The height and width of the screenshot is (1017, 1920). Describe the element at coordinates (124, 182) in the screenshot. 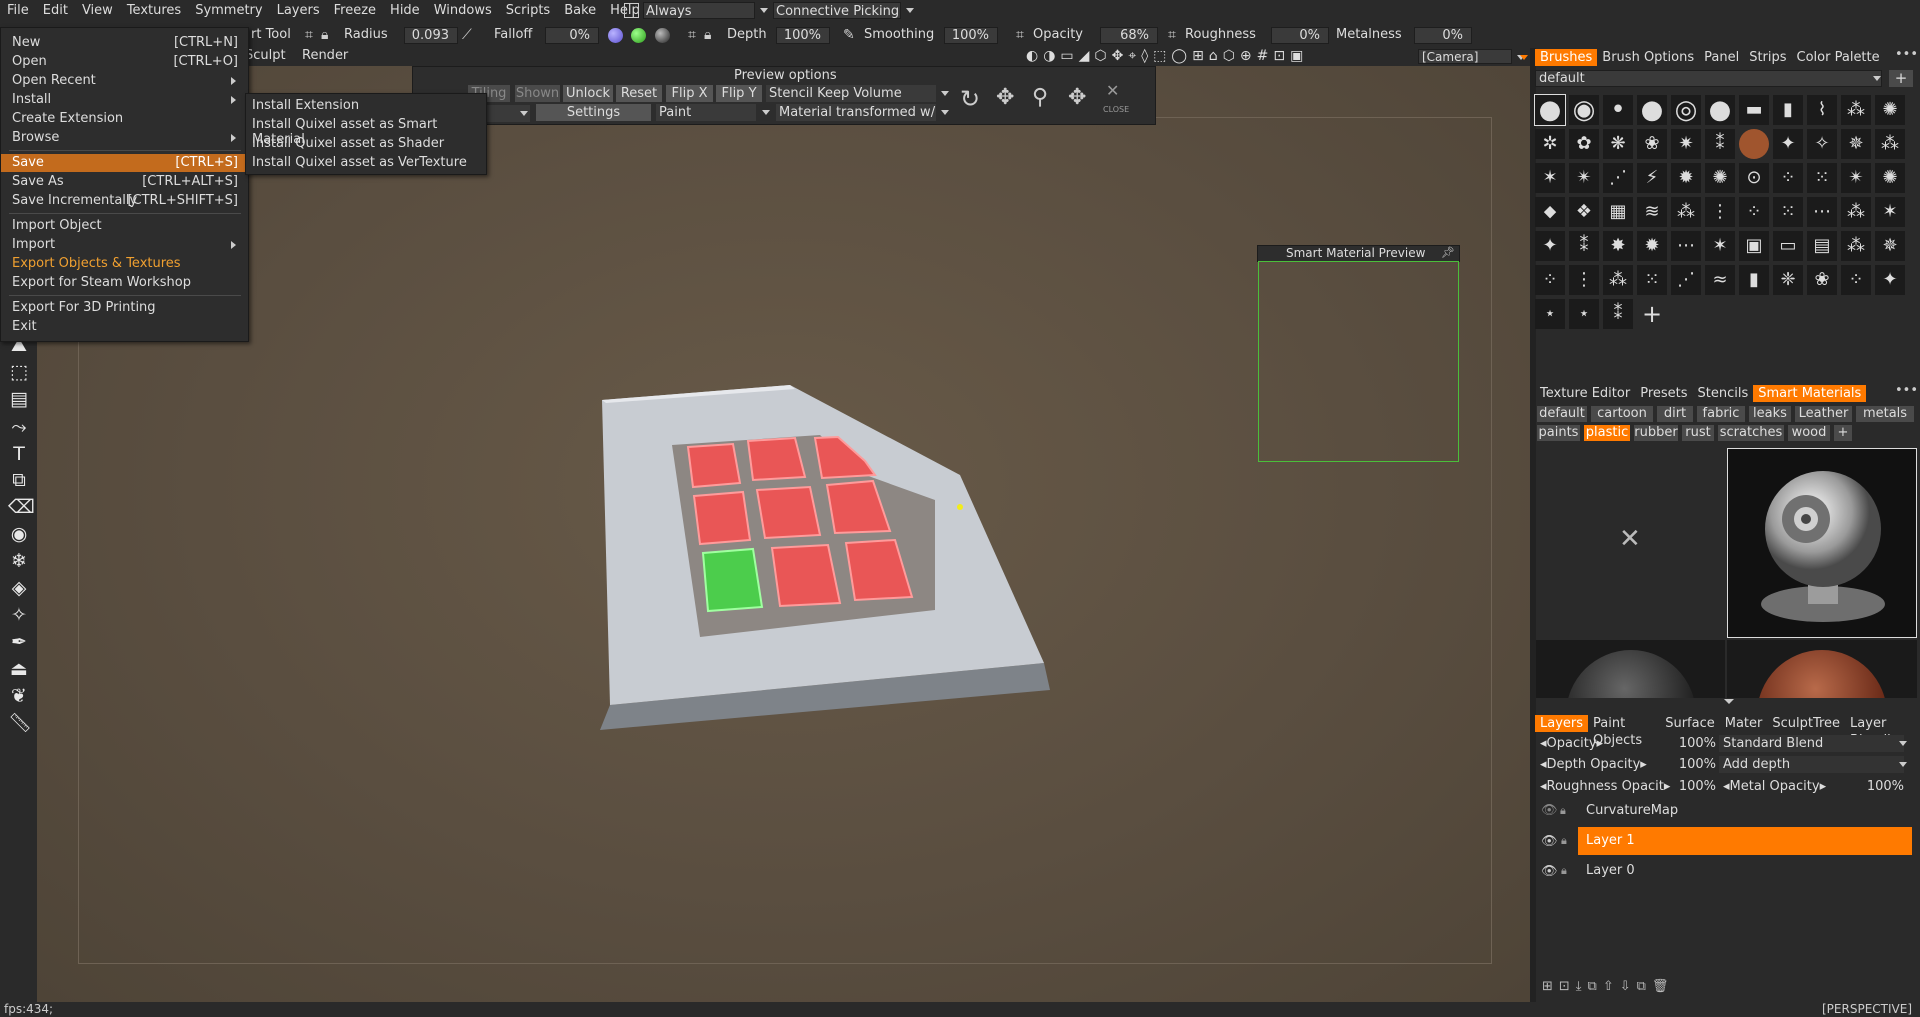

I see `menu-item-save-as: Save As [CTRL+ALT+S]` at that location.